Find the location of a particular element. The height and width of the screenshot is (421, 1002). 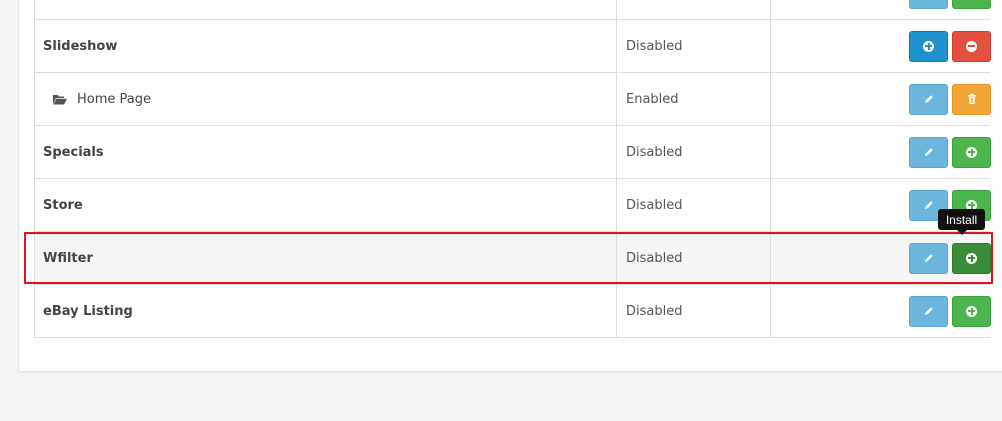

extension-name is located at coordinates (329, 9).